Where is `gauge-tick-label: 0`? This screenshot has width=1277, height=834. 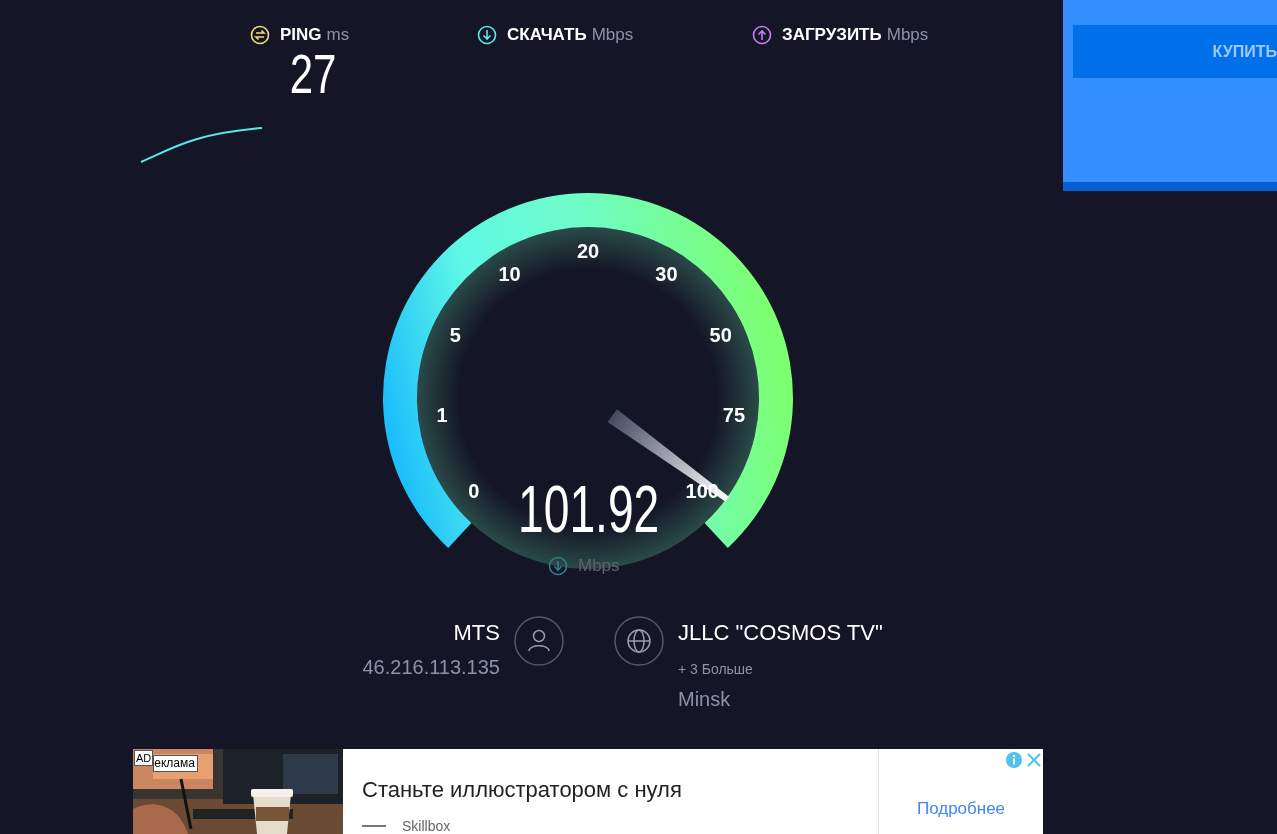 gauge-tick-label: 0 is located at coordinates (474, 490).